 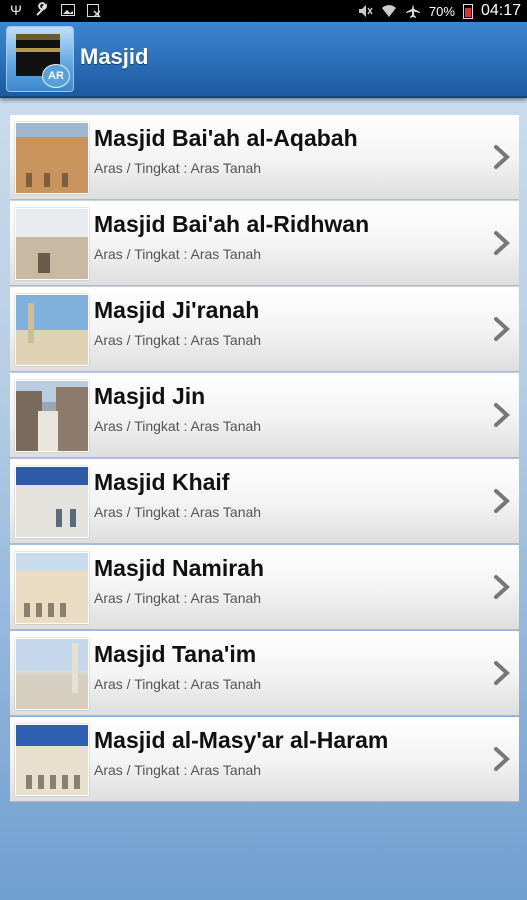 What do you see at coordinates (68, 10) in the screenshot?
I see `image-icon` at bounding box center [68, 10].